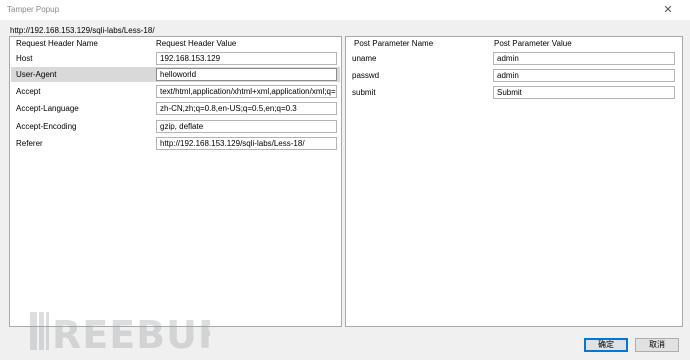 The image size is (690, 360). What do you see at coordinates (366, 75) in the screenshot?
I see `param-name: passwd` at bounding box center [366, 75].